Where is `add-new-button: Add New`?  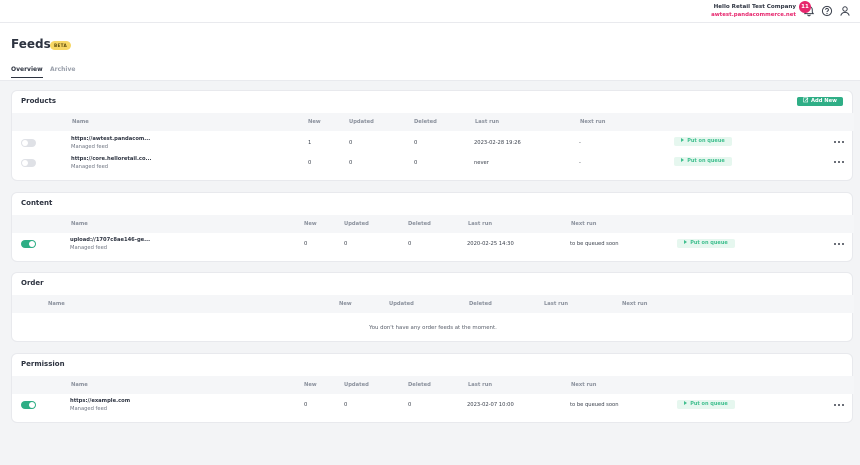
add-new-button: Add New is located at coordinates (820, 101).